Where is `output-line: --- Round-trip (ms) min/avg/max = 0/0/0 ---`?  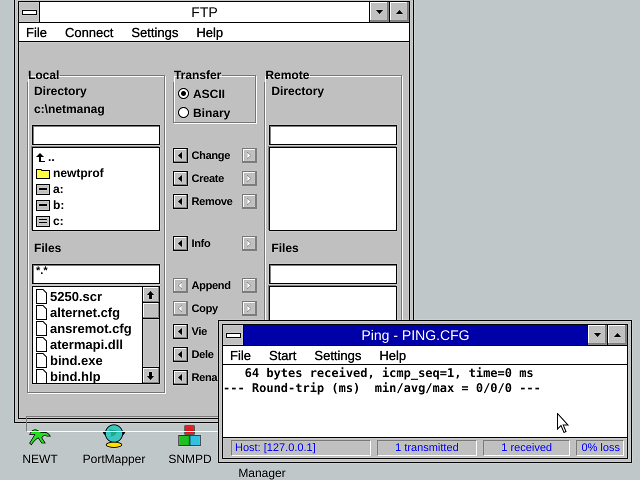 output-line: --- Round-trip (ms) min/avg/max = 0/0/0 --- is located at coordinates (382, 388).